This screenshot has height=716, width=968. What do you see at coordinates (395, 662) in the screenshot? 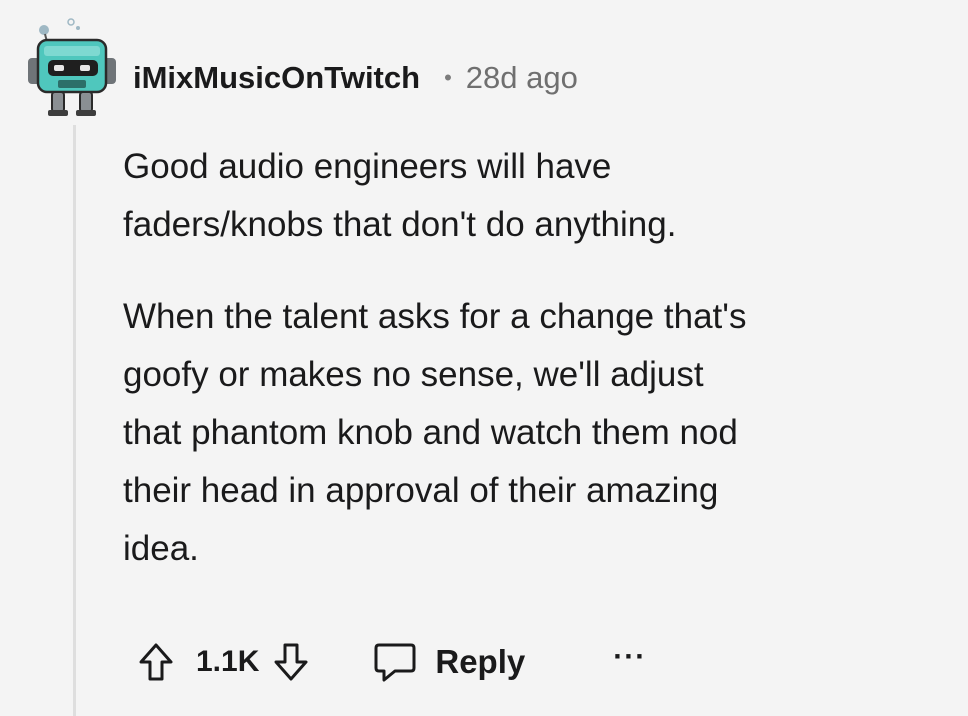
I see `speech-bubble-icon` at bounding box center [395, 662].